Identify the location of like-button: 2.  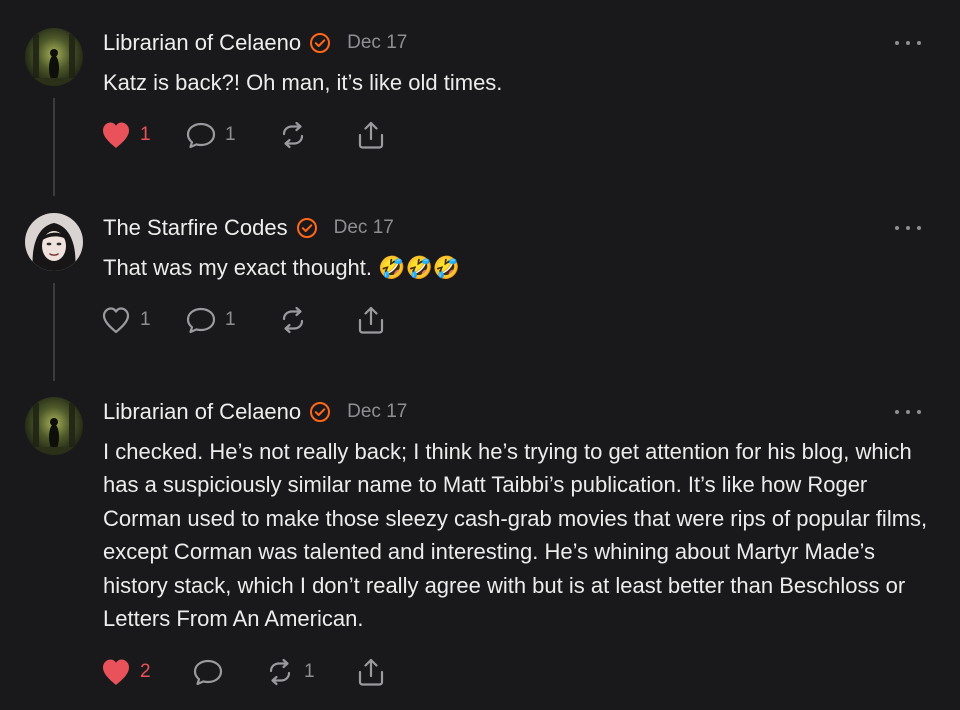
(125, 672).